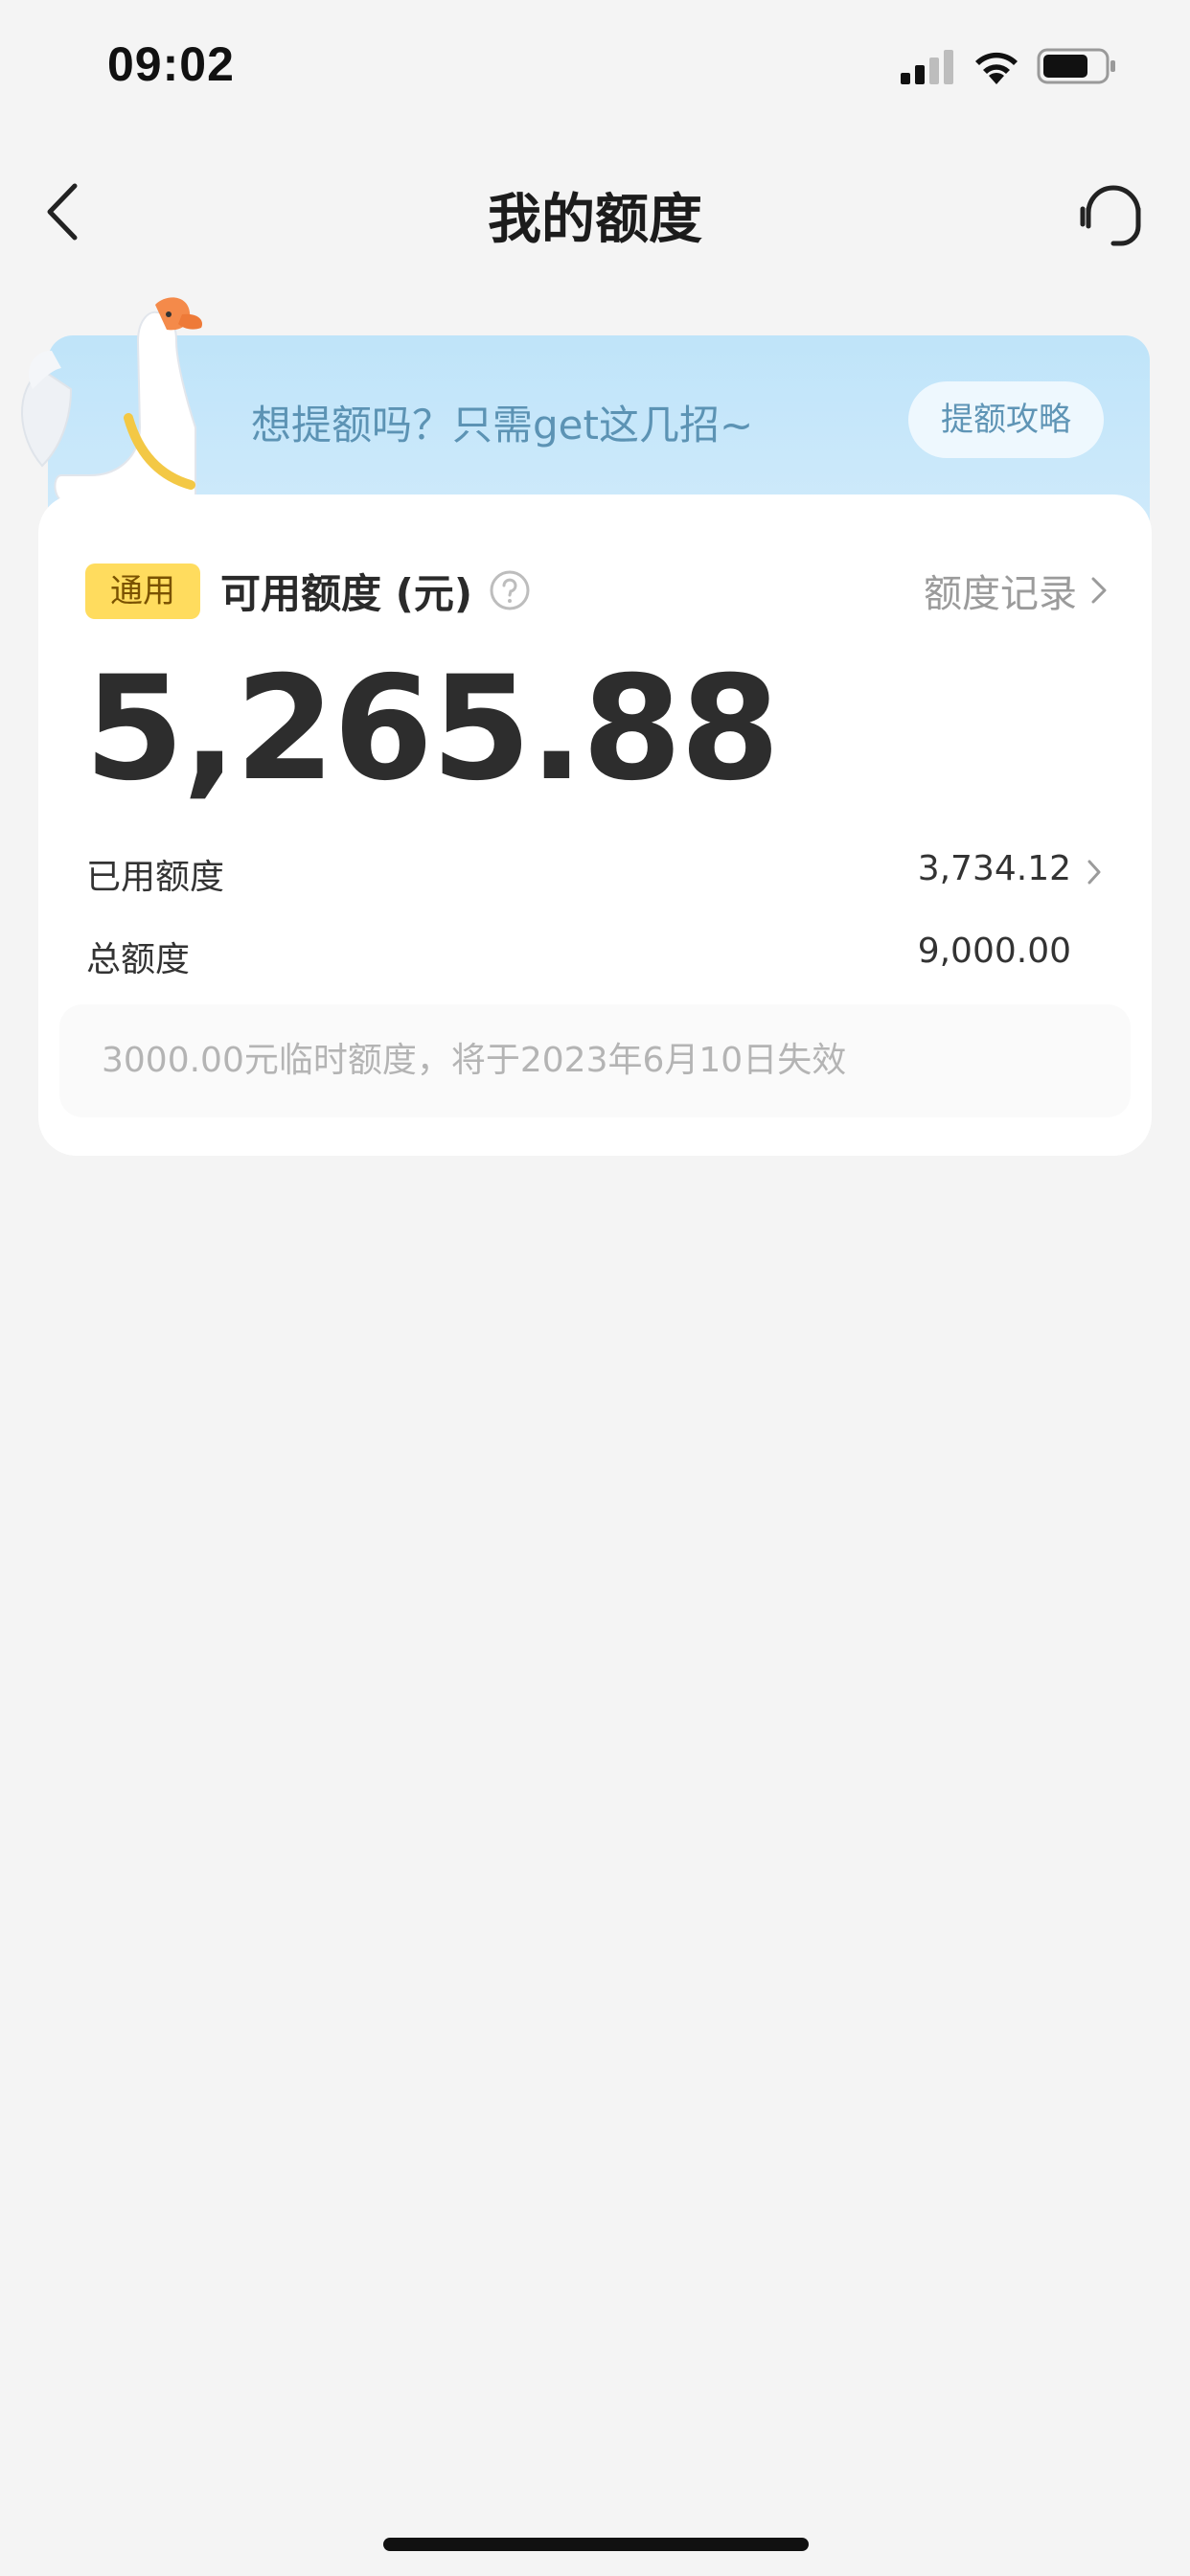 This screenshot has height=2576, width=1190. I want to click on status-time: 09:02, so click(171, 64).